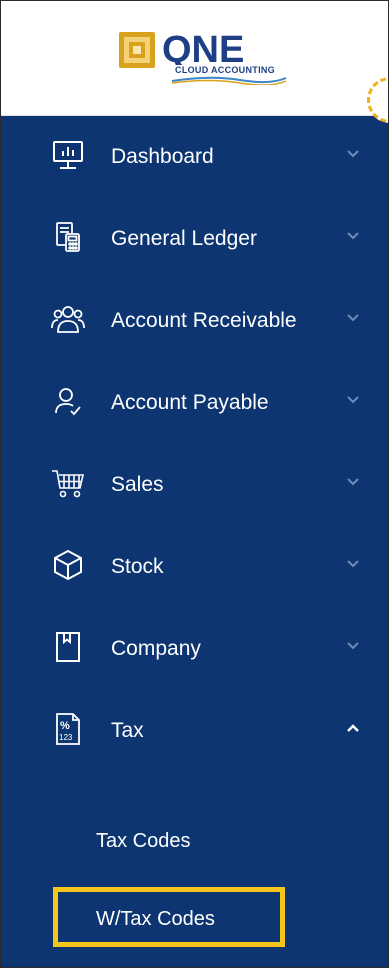 This screenshot has height=968, width=389. I want to click on user-check-icon, so click(68, 401).